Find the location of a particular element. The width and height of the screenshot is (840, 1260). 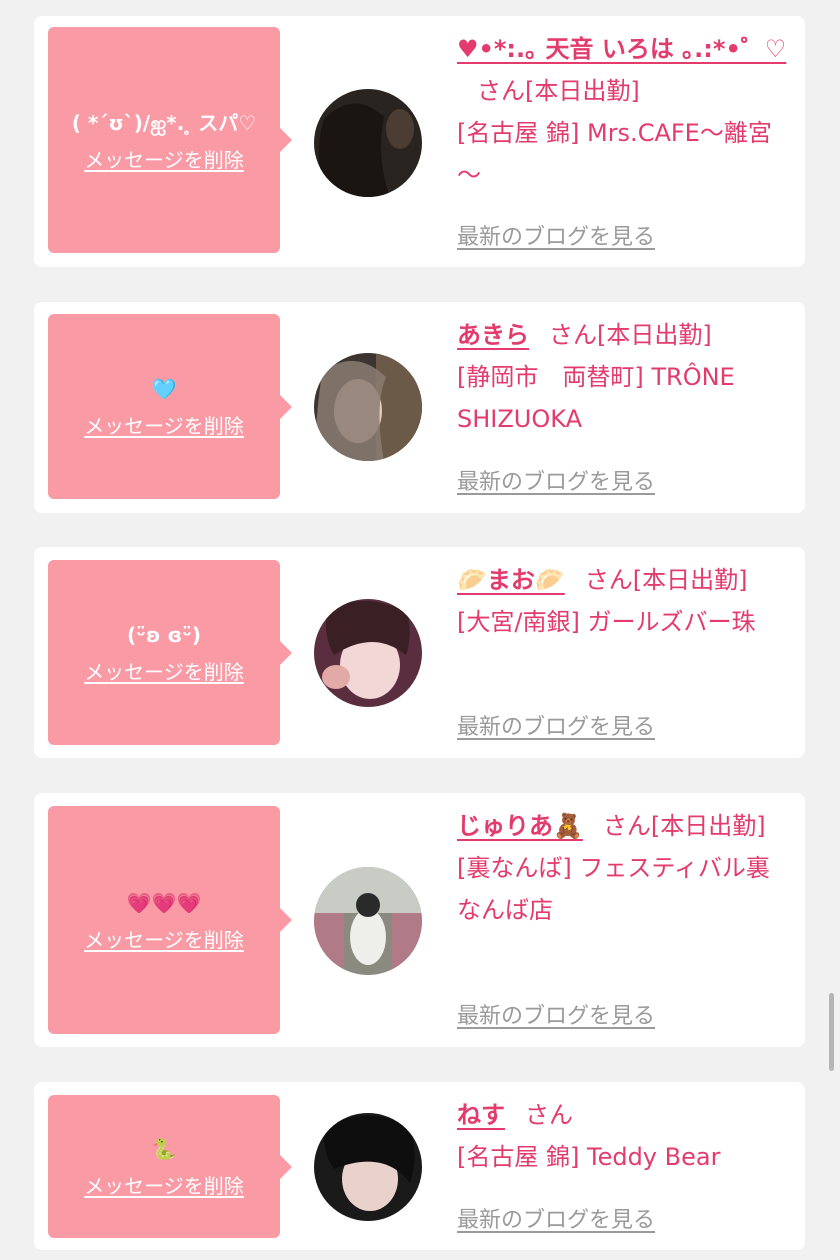

cast-info: じゅりあ🧸 さん[本日出勤] [裏なんば] フェスティバル裏なんば店 is located at coordinates (625, 868).